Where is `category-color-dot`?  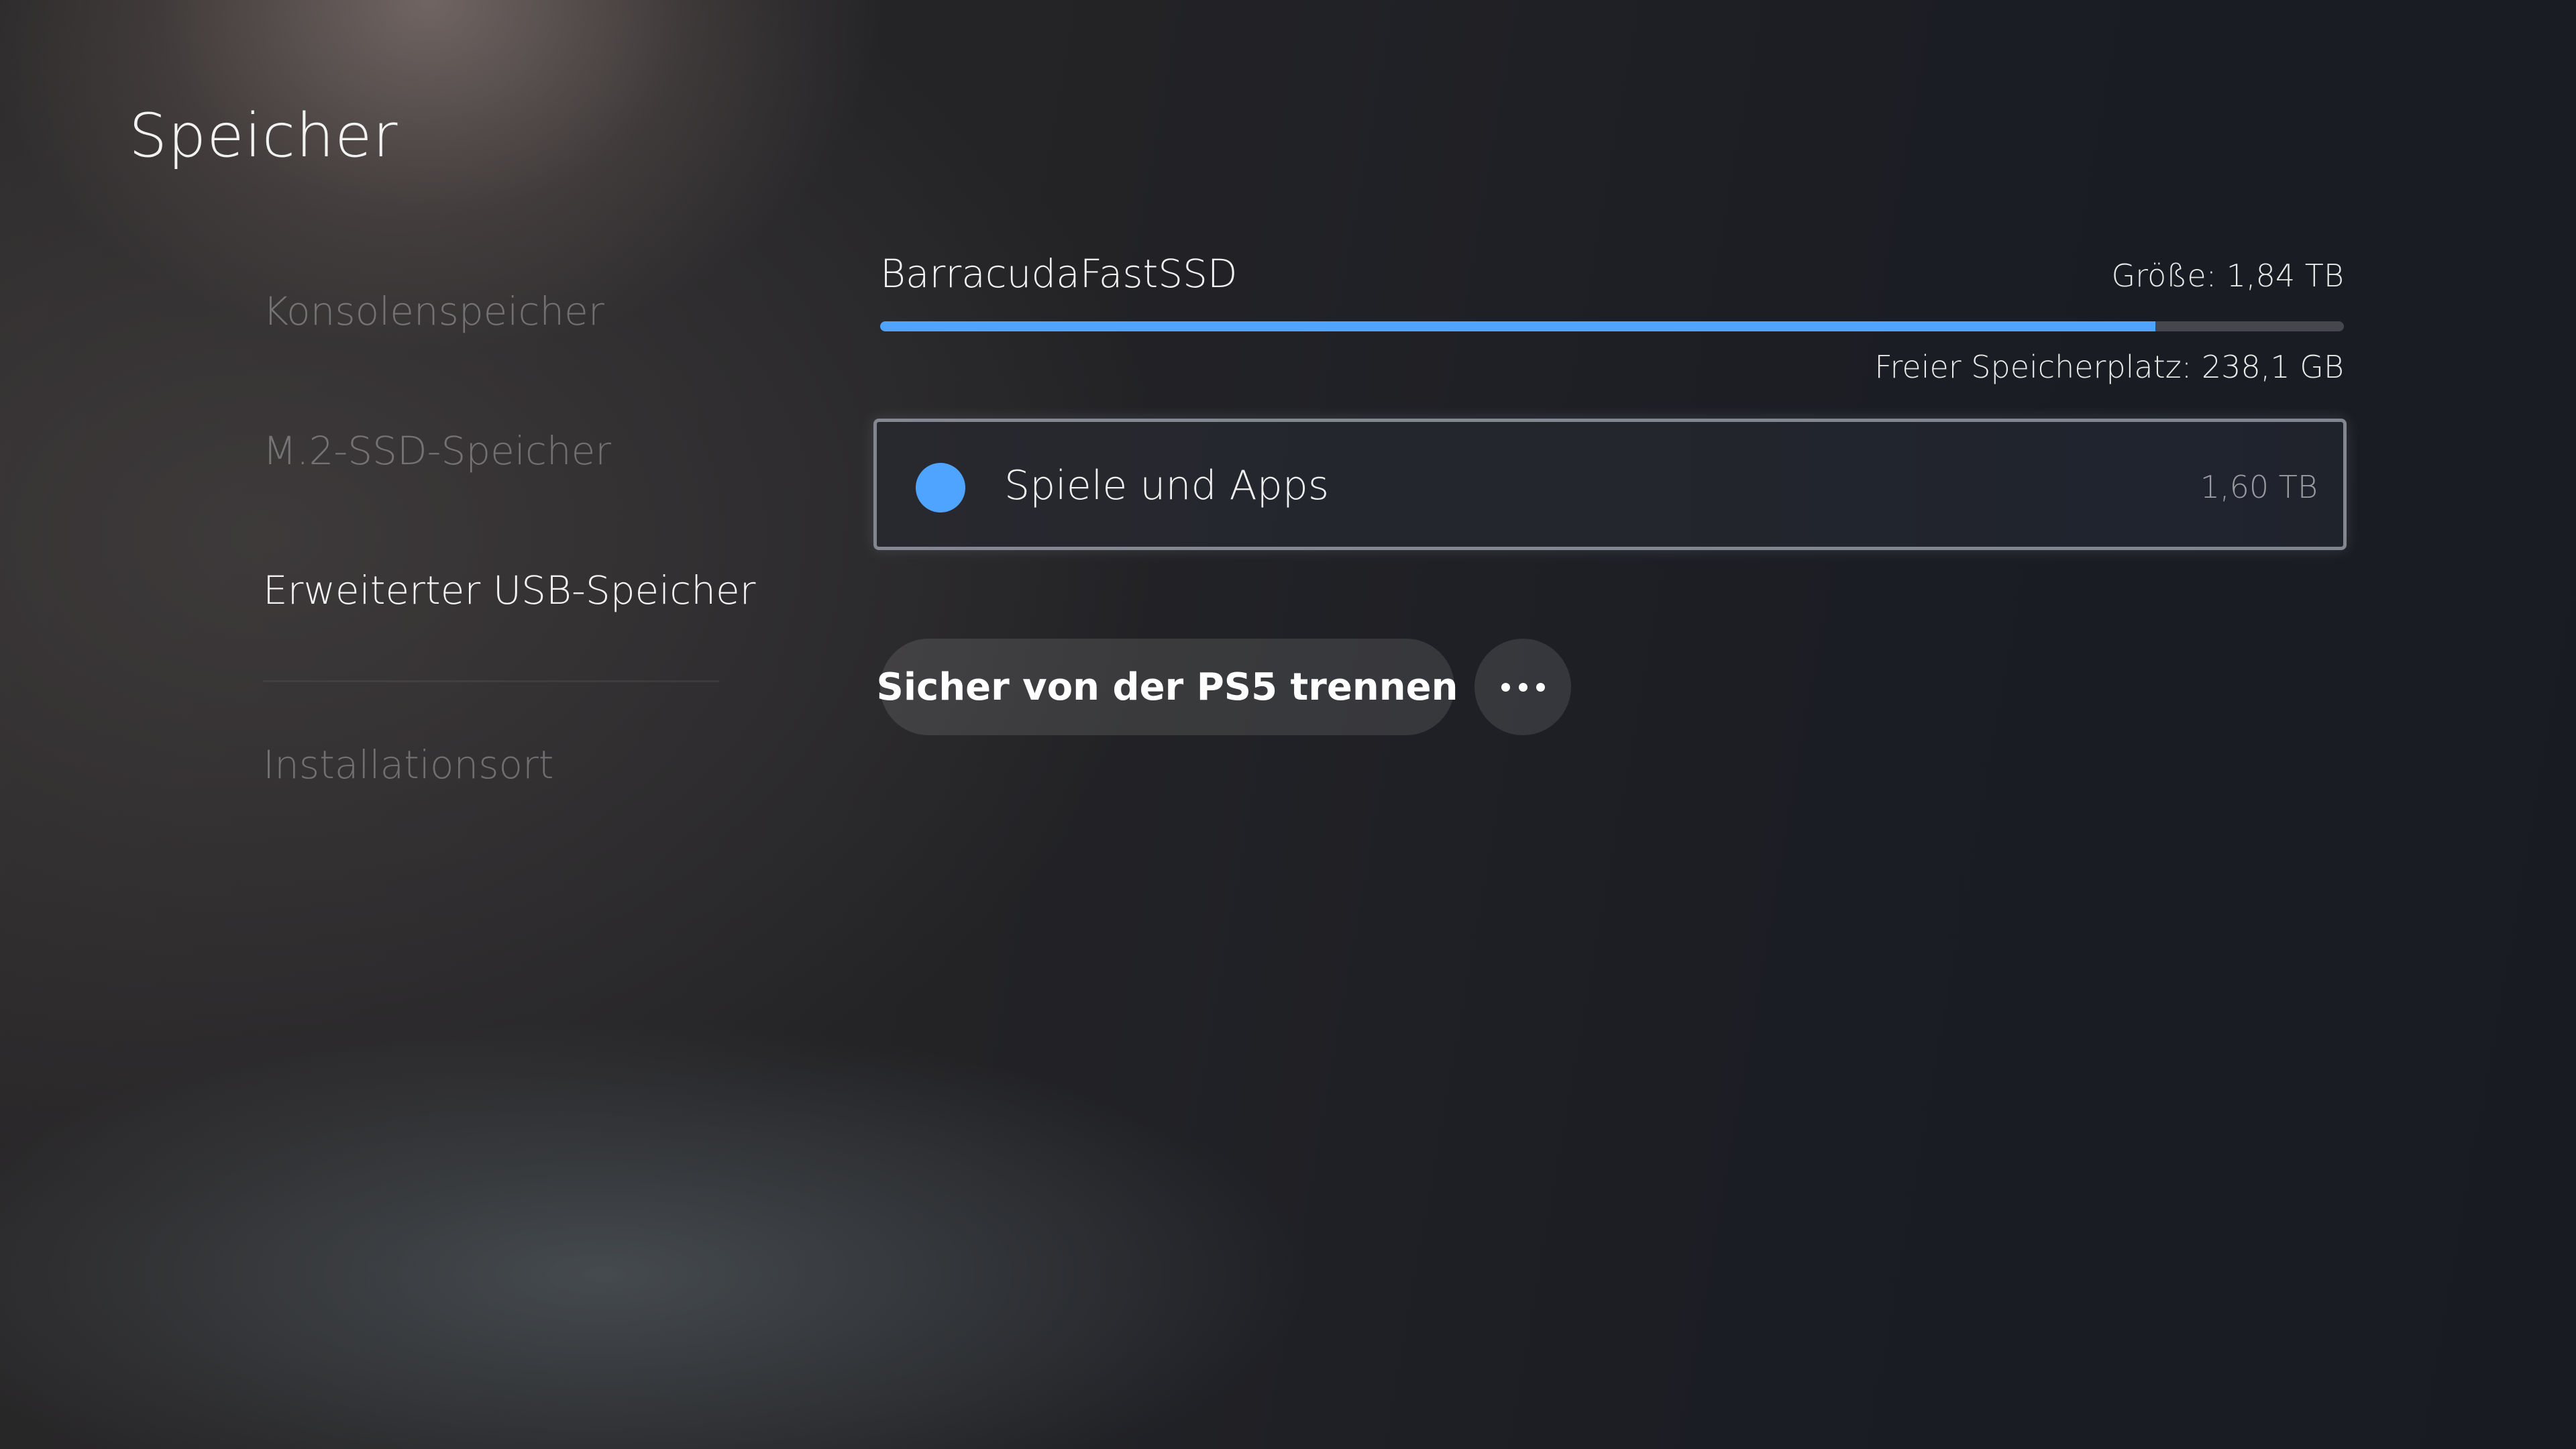
category-color-dot is located at coordinates (940, 488).